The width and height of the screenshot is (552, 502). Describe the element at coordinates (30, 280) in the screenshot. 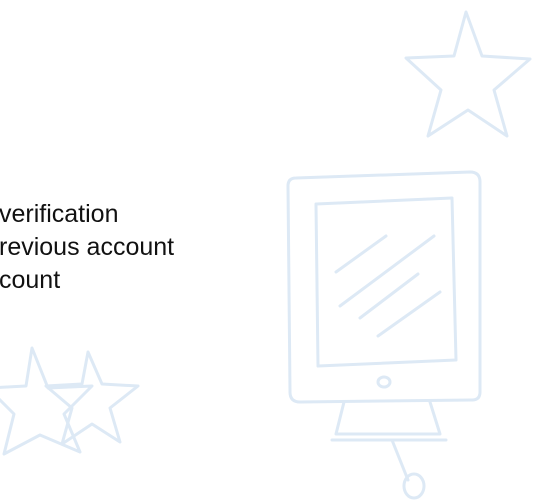

I see `text-line-account: count` at that location.